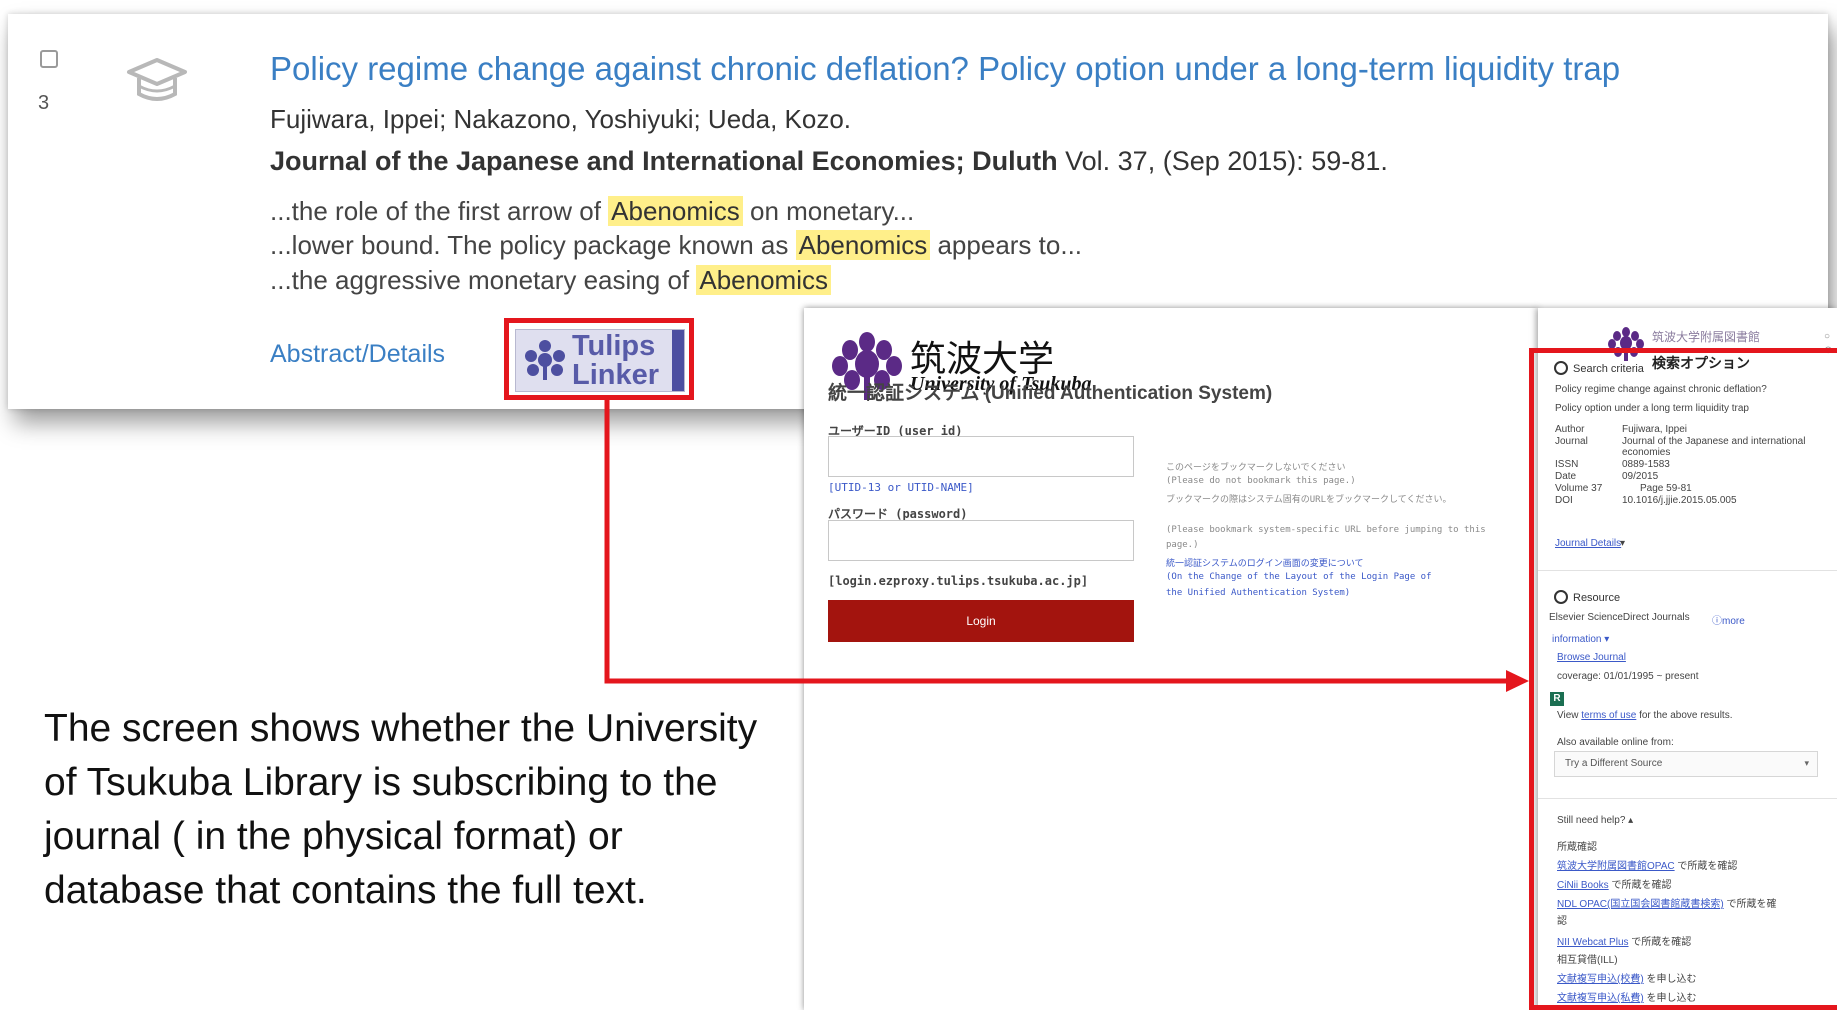 The image size is (1837, 1010). I want to click on field-key: DOI, so click(1564, 500).